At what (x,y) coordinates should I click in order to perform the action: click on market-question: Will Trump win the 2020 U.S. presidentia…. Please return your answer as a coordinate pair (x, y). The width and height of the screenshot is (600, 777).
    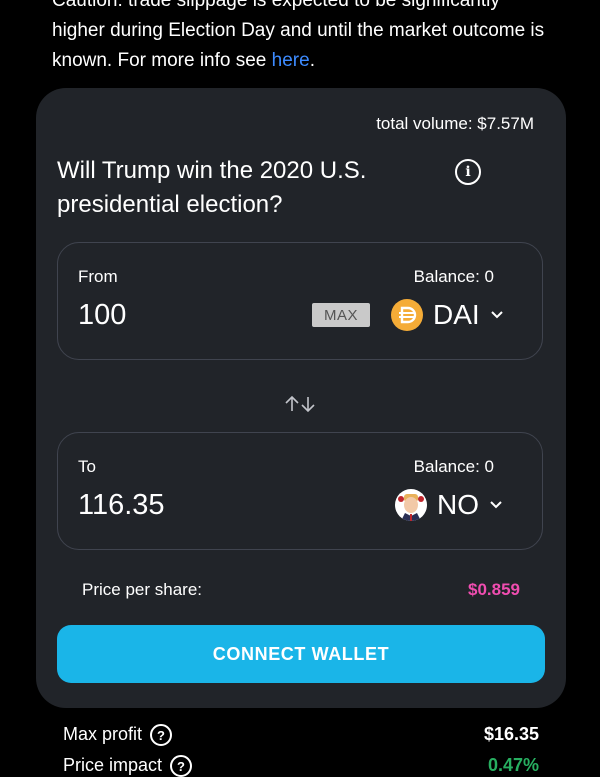
    Looking at the image, I should click on (212, 187).